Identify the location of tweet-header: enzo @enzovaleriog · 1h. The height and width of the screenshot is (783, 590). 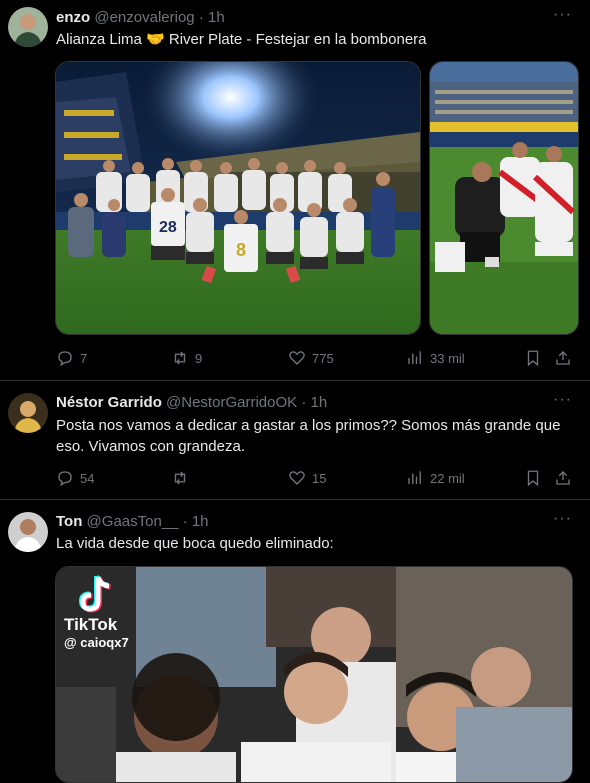
(140, 18).